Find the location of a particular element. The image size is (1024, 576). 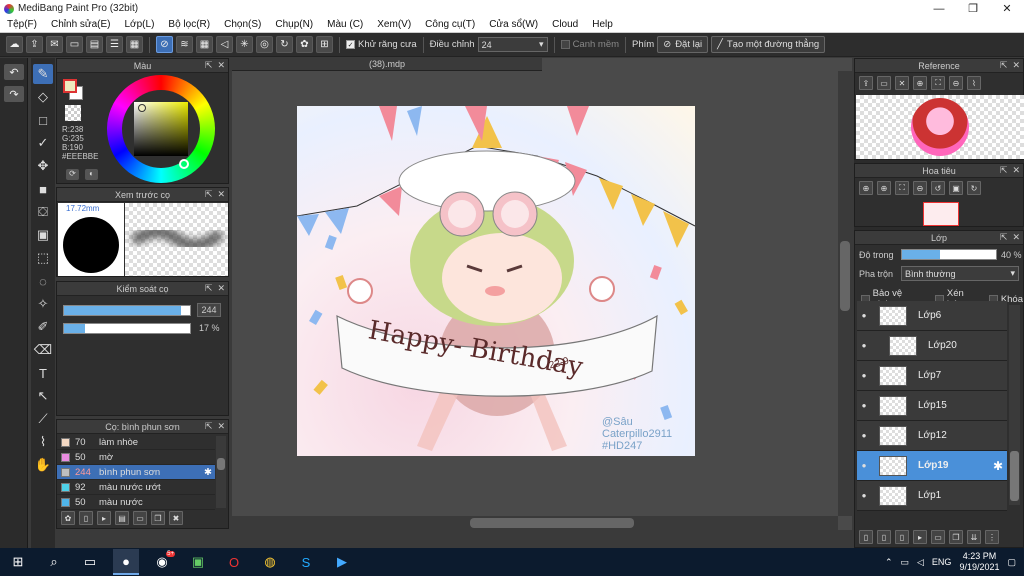

brush-settings-icon: ▤ is located at coordinates (122, 518).